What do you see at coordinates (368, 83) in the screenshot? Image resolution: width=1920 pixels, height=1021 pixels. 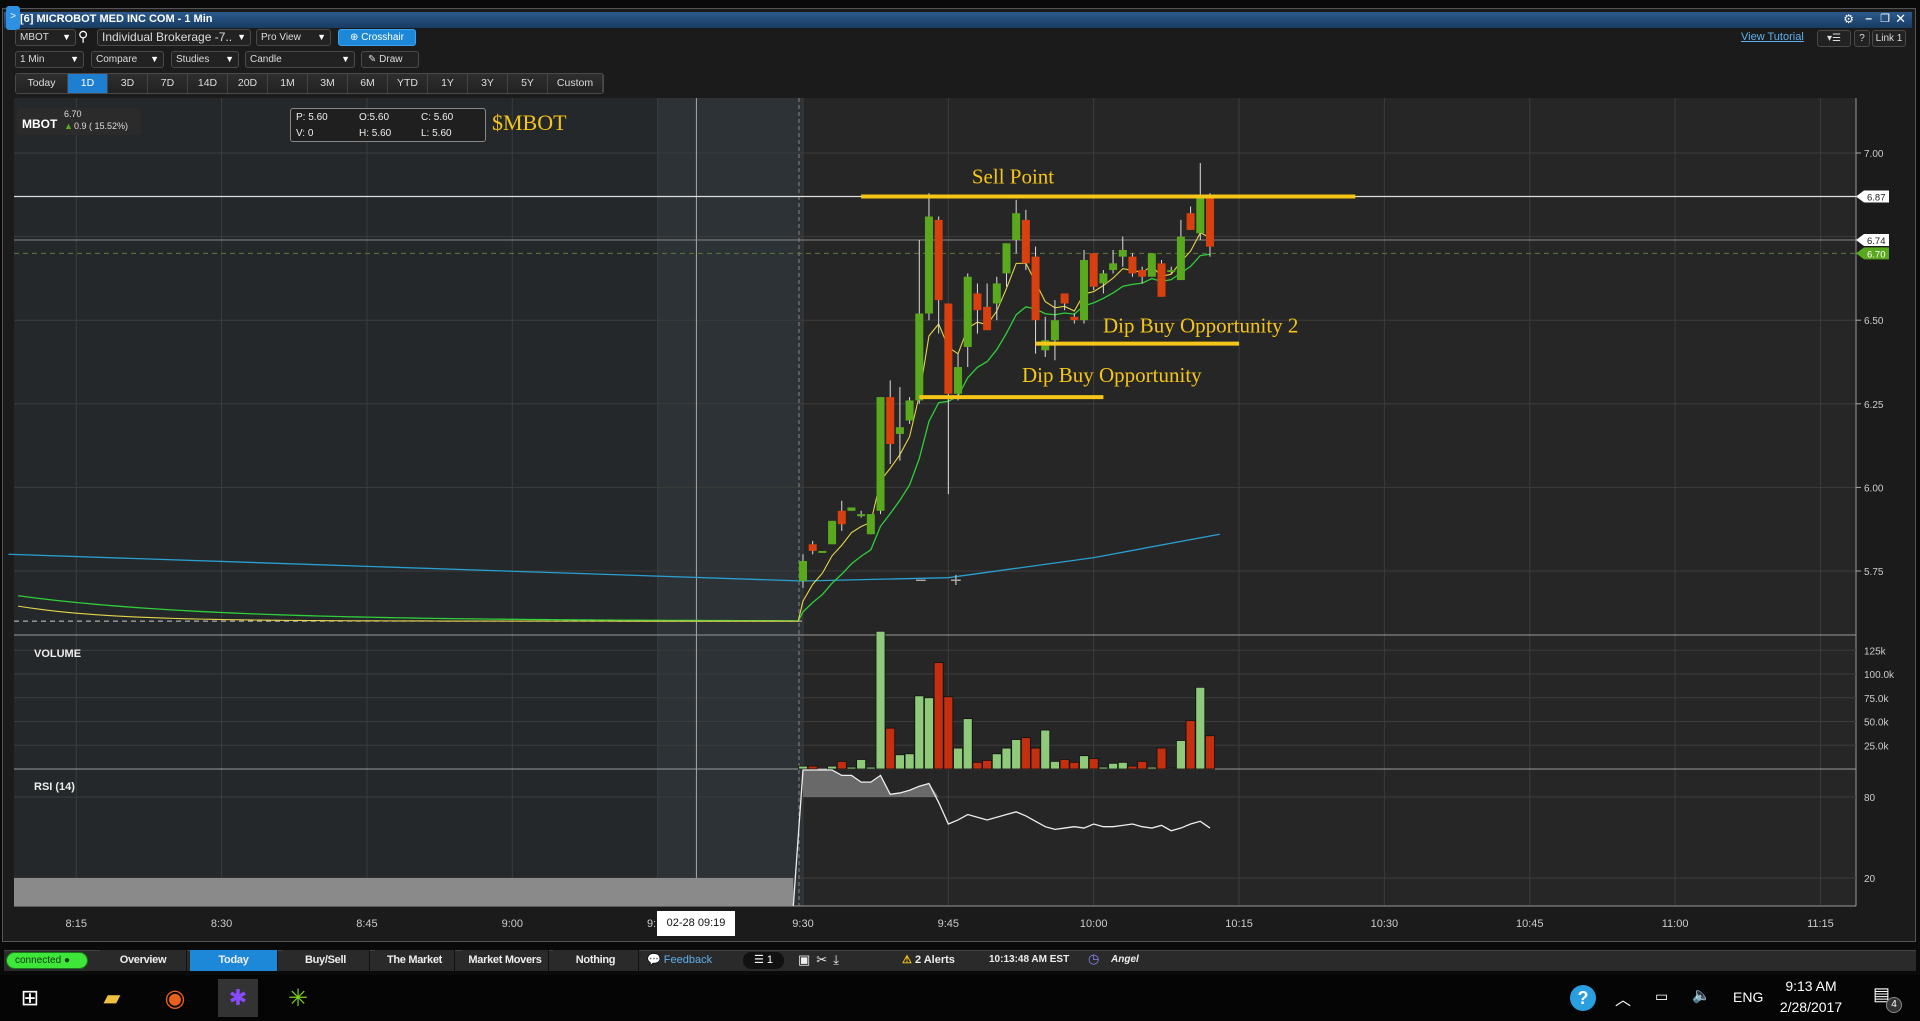 I see `range-6m: 6M` at bounding box center [368, 83].